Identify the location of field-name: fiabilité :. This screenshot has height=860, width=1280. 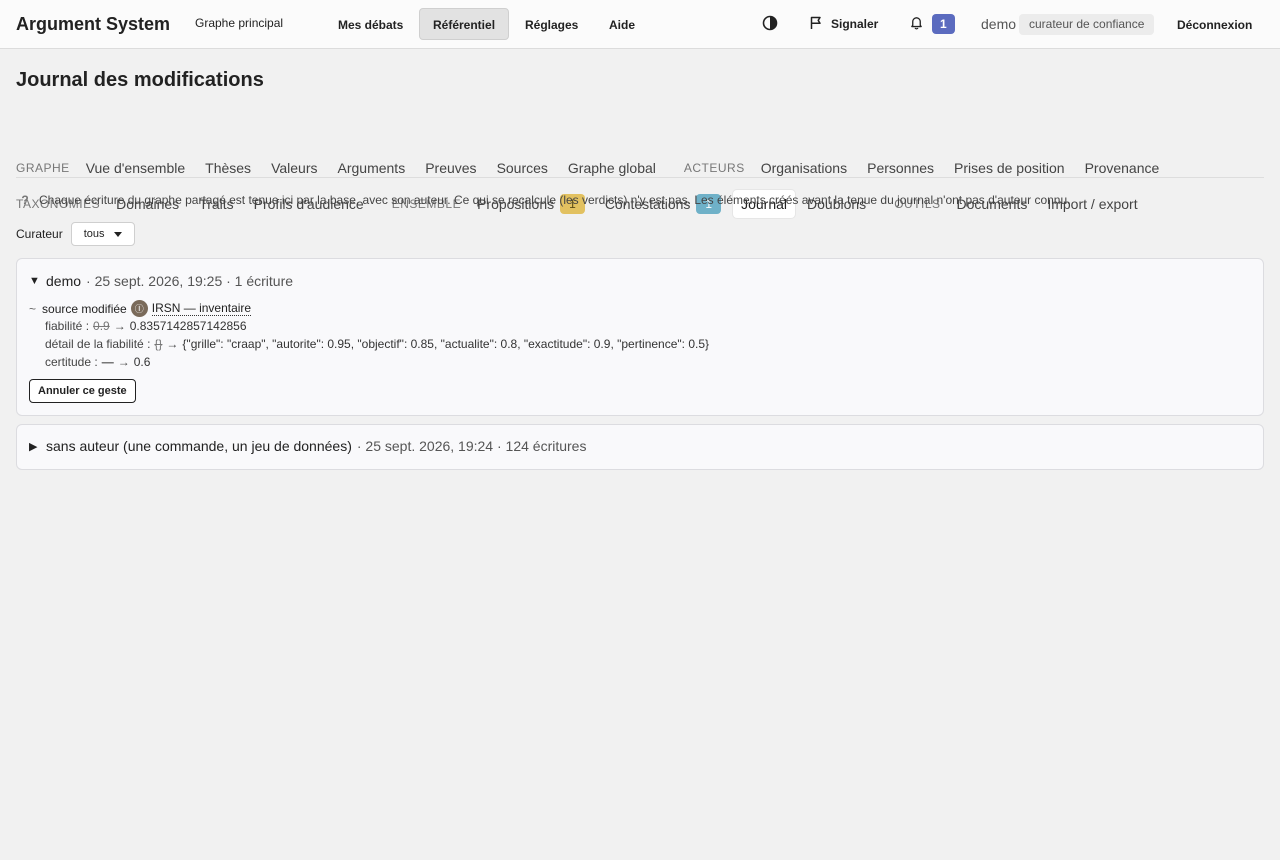
(67, 326).